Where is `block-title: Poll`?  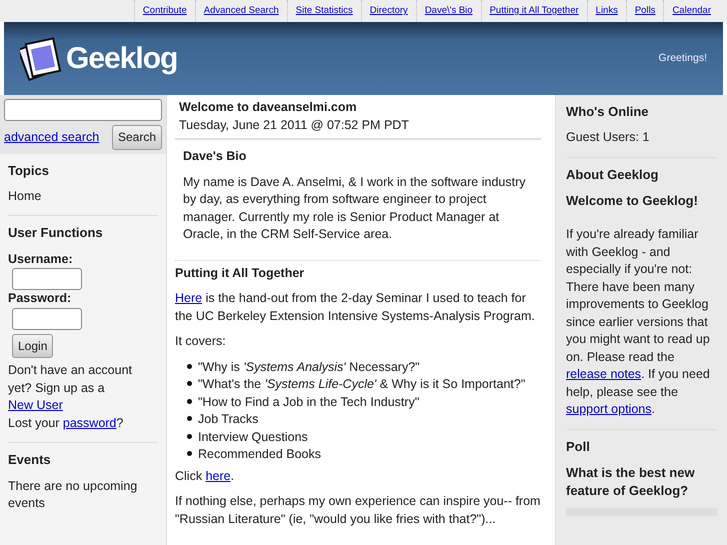
block-title: Poll is located at coordinates (578, 447).